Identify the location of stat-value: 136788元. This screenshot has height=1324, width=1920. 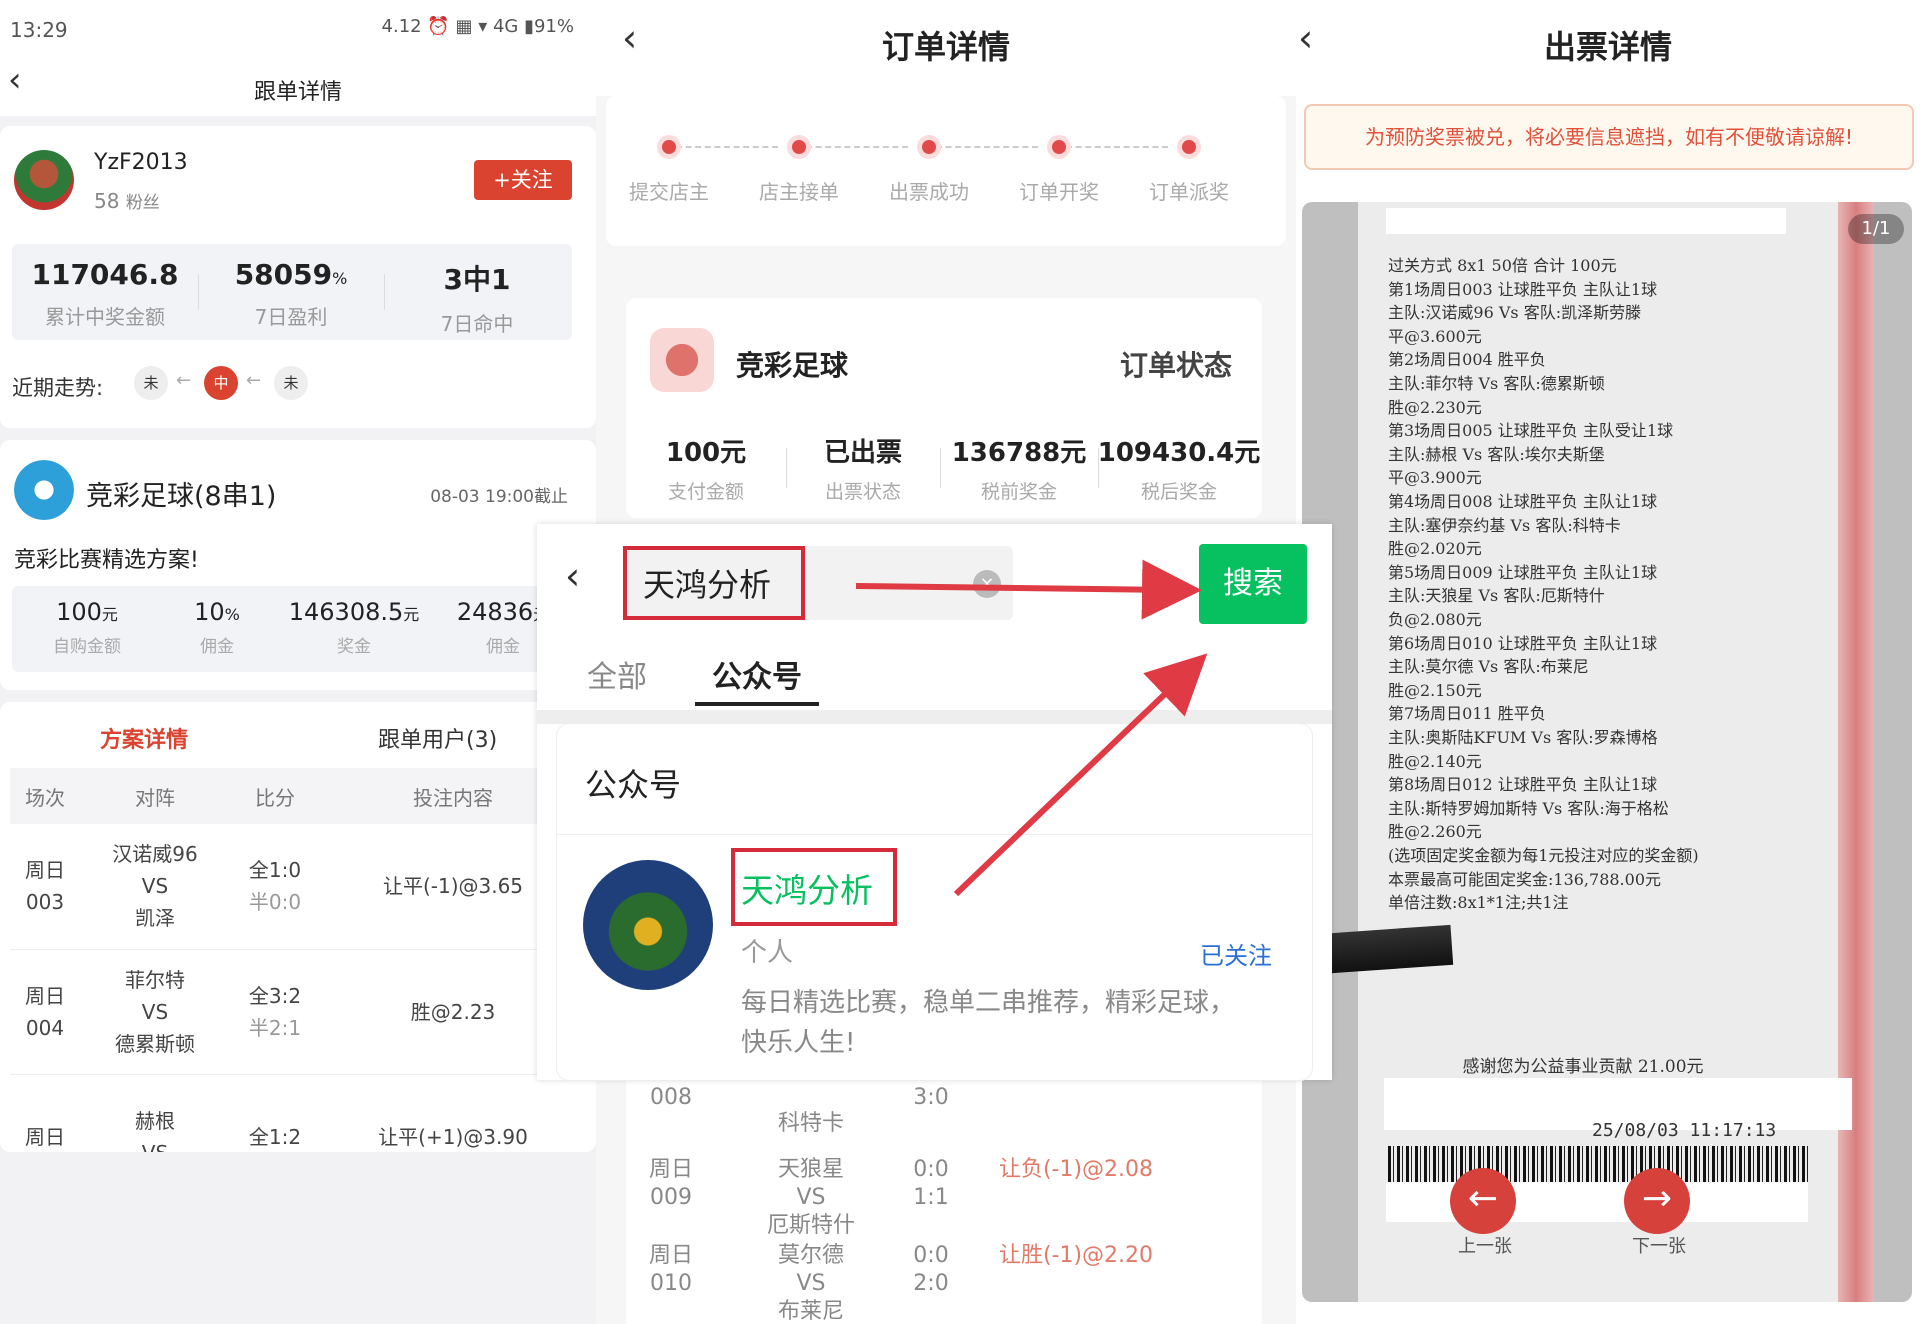
(1019, 453).